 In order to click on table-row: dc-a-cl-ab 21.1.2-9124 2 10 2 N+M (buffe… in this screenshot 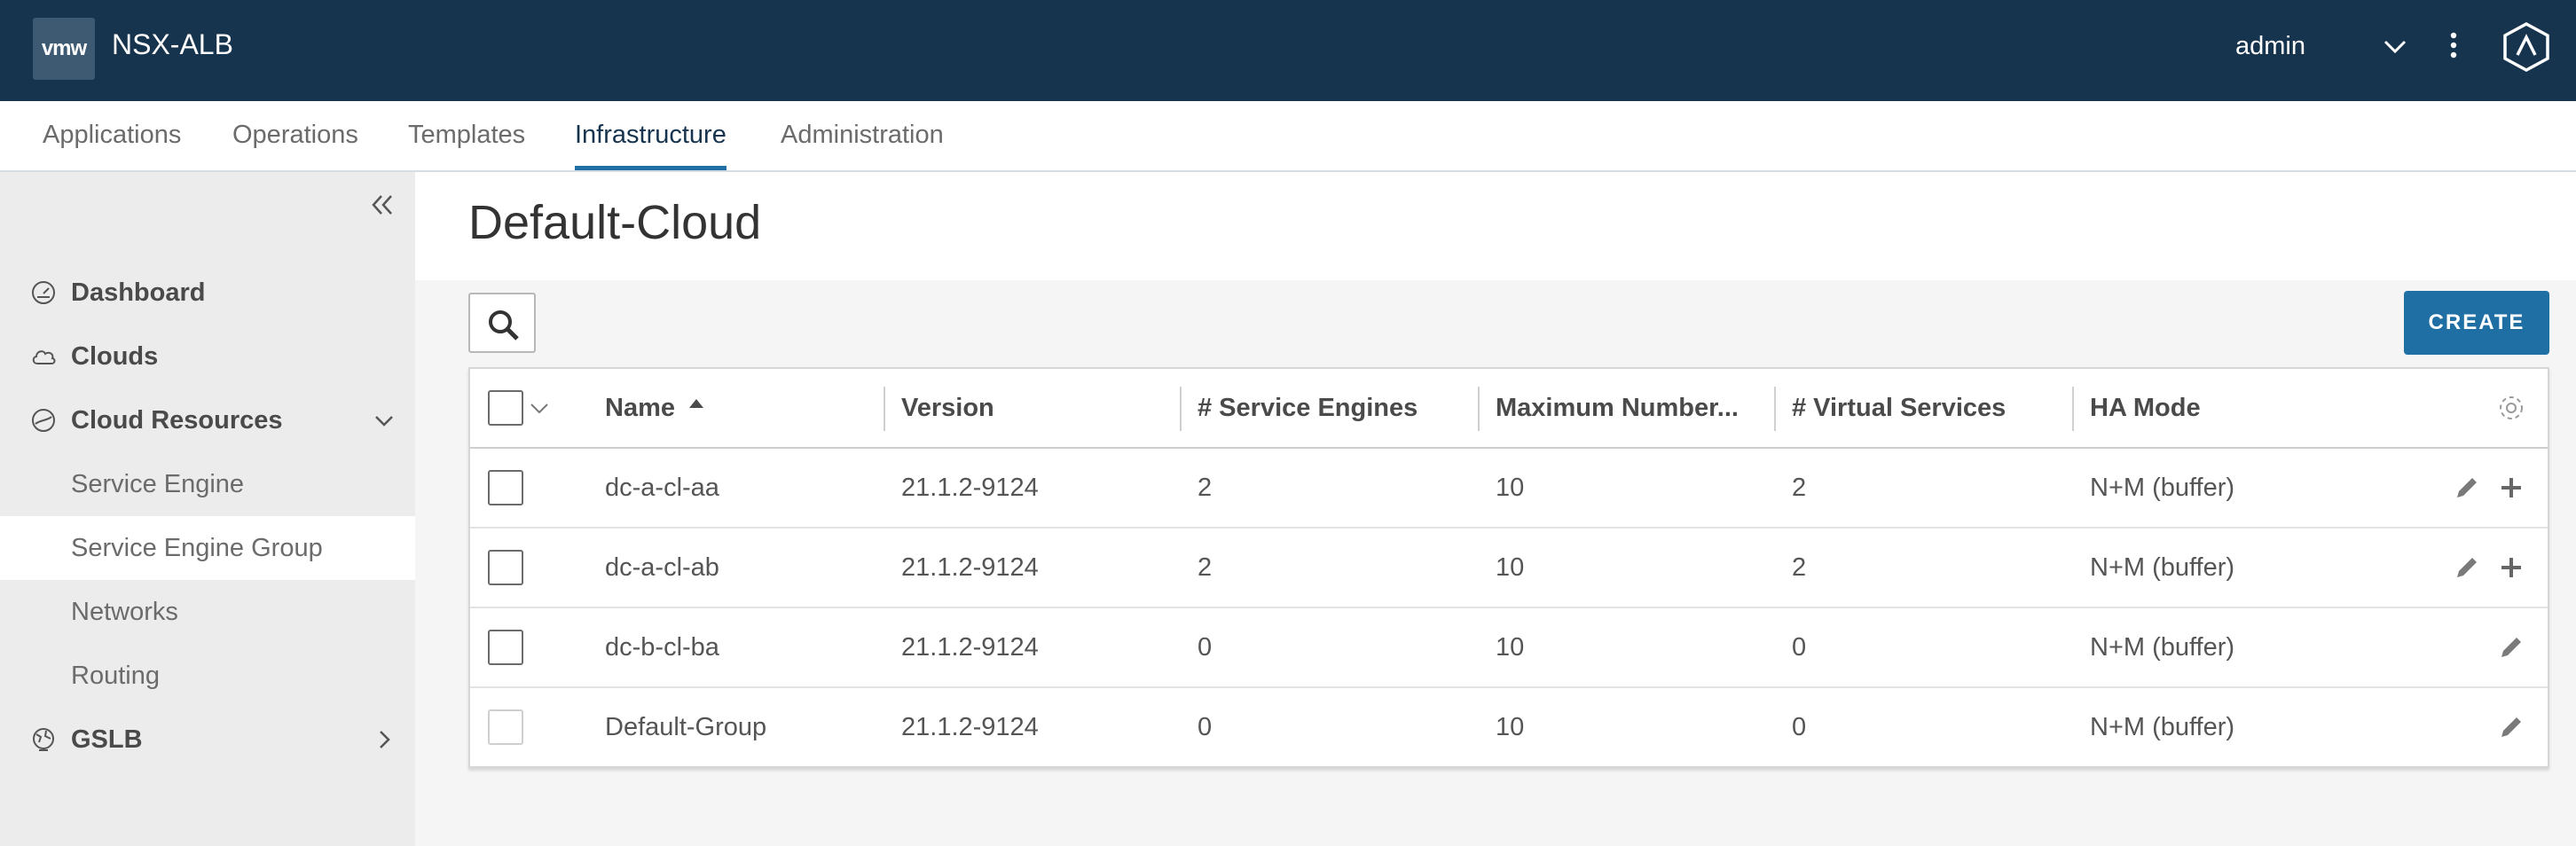, I will do `click(1509, 568)`.